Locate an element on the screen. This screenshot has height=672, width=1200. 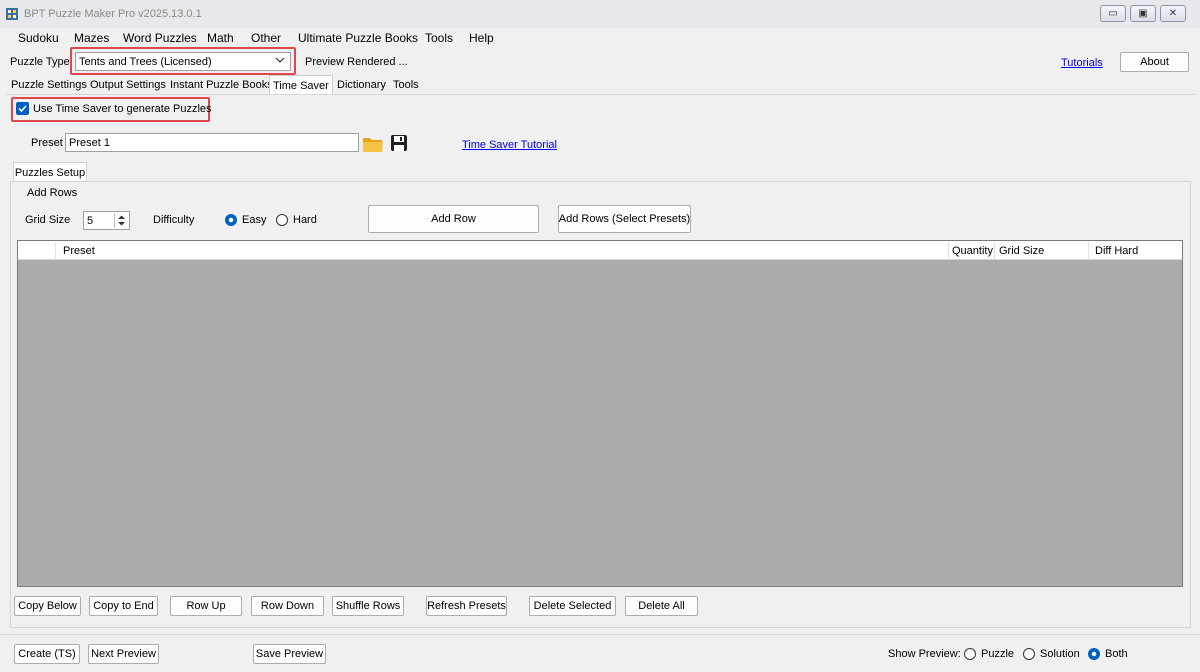
preview-puzzle-radio is located at coordinates (970, 654).